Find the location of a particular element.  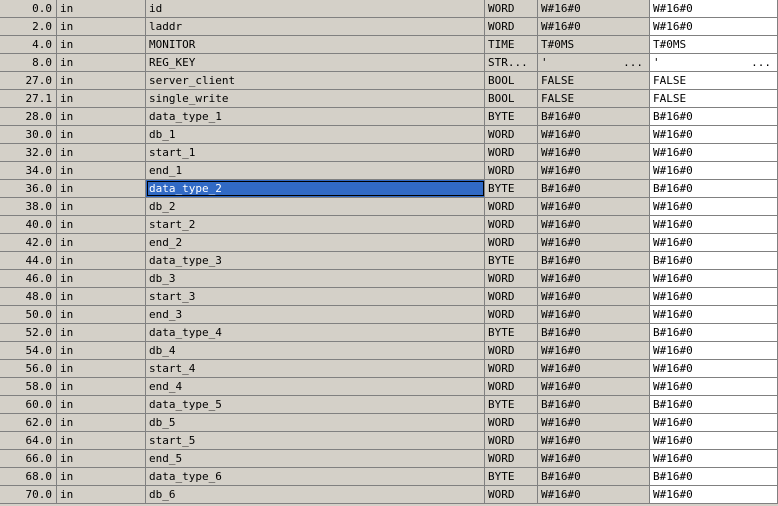

table-row: 66.0 in end_5 WORD W#16#0 W#16#0 is located at coordinates (389, 459).